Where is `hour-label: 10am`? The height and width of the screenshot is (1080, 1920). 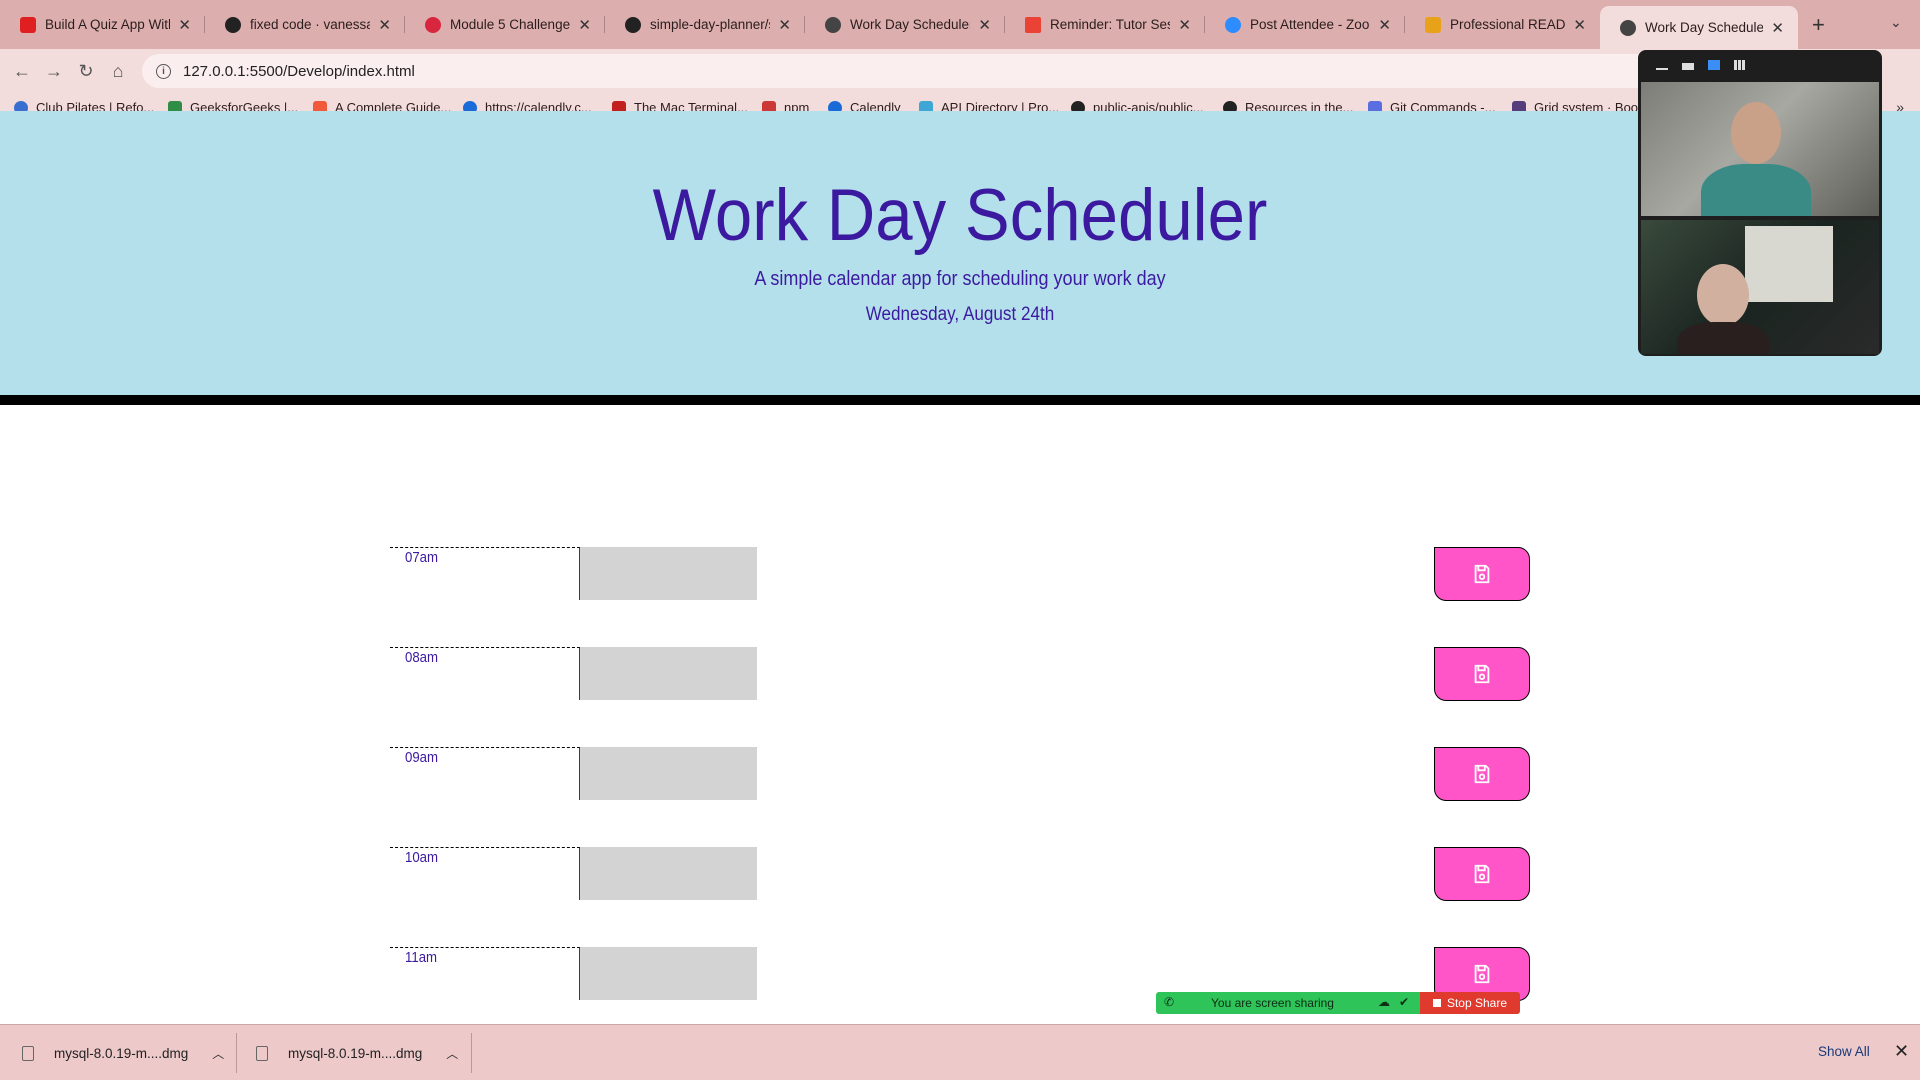 hour-label: 10am is located at coordinates (485, 873).